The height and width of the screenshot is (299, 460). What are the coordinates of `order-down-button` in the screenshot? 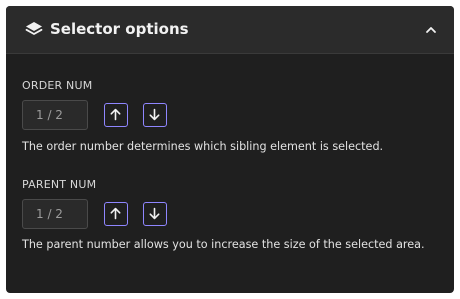 It's located at (155, 115).